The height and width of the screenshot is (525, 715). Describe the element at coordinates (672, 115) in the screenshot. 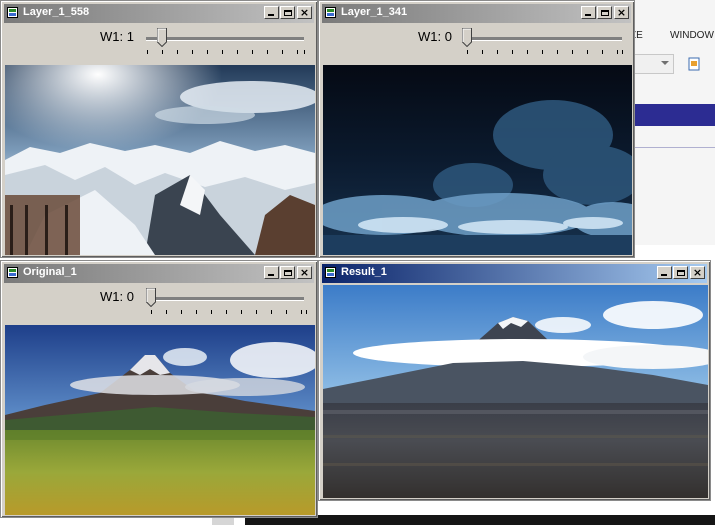

I see `ide-tab-strip` at that location.